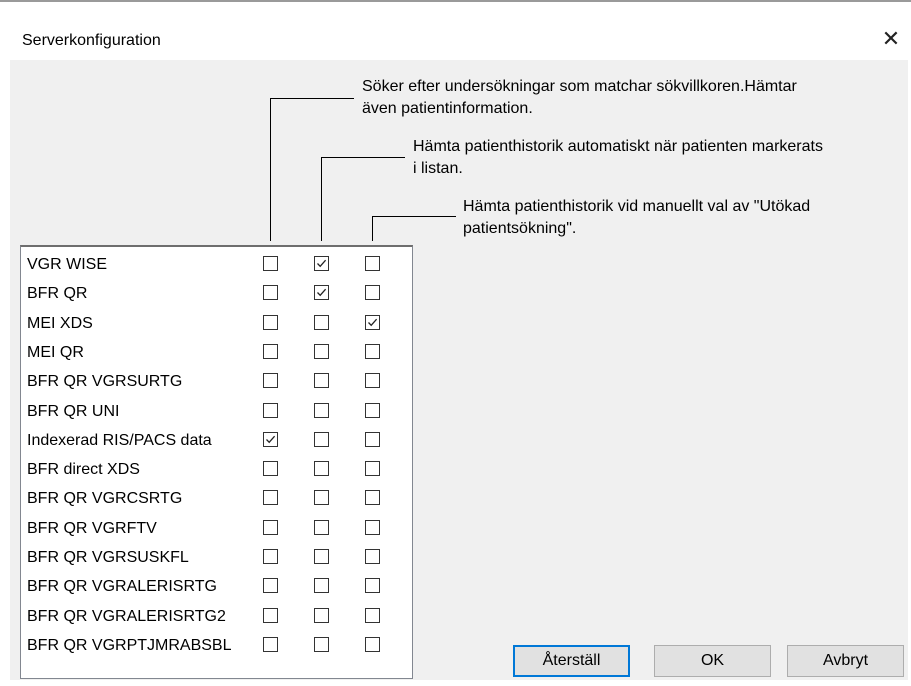 Image resolution: width=911 pixels, height=686 pixels. Describe the element at coordinates (363, 157) in the screenshot. I see `connector-line-2-horizontal` at that location.